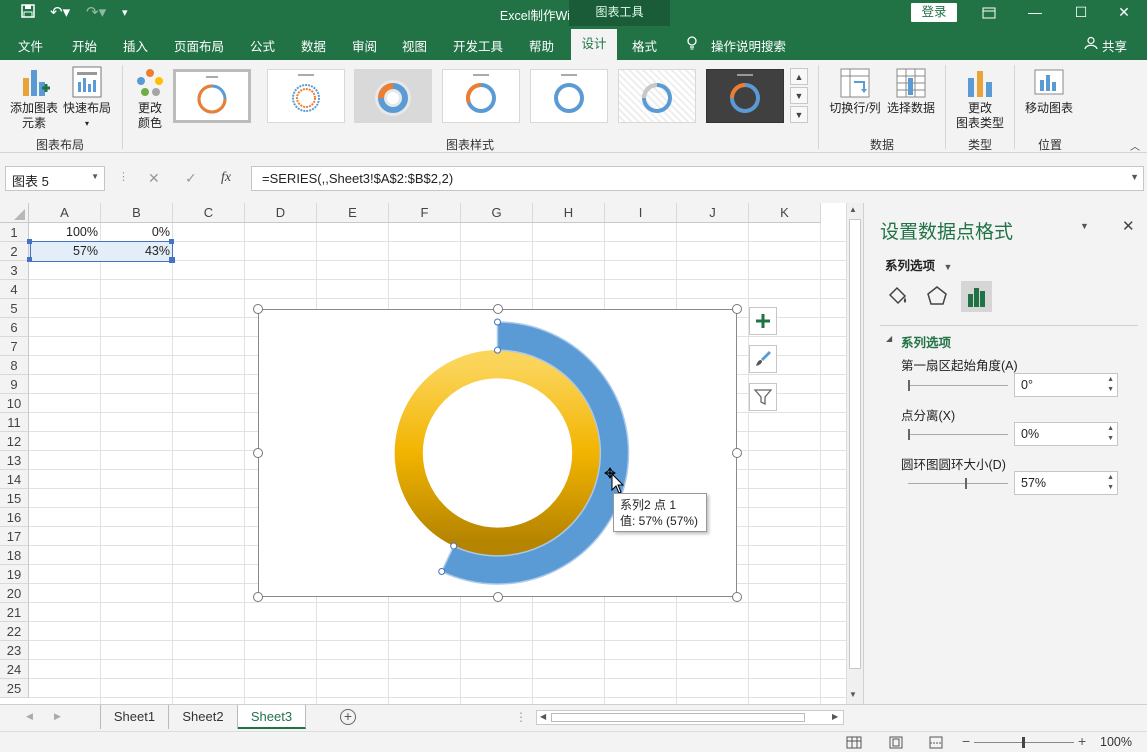  What do you see at coordinates (60, 13) in the screenshot?
I see `undo-icon: ↶▾` at bounding box center [60, 13].